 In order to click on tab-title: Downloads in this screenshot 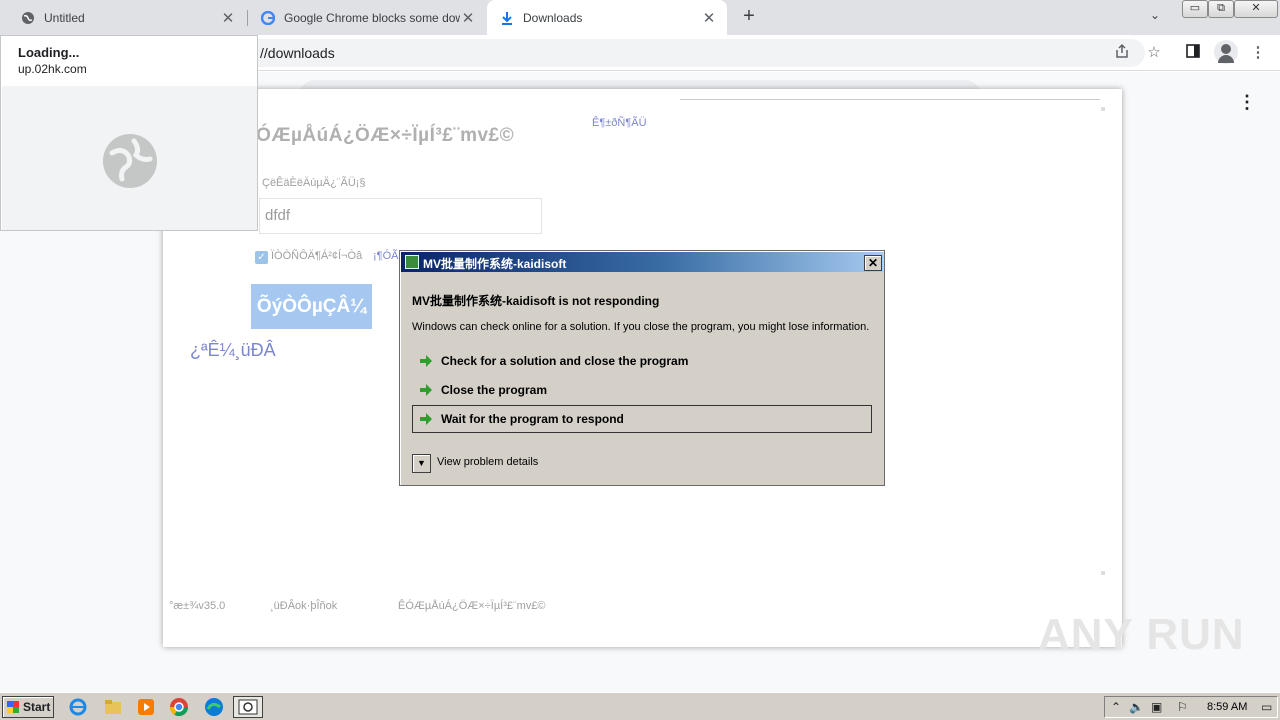, I will do `click(553, 17)`.